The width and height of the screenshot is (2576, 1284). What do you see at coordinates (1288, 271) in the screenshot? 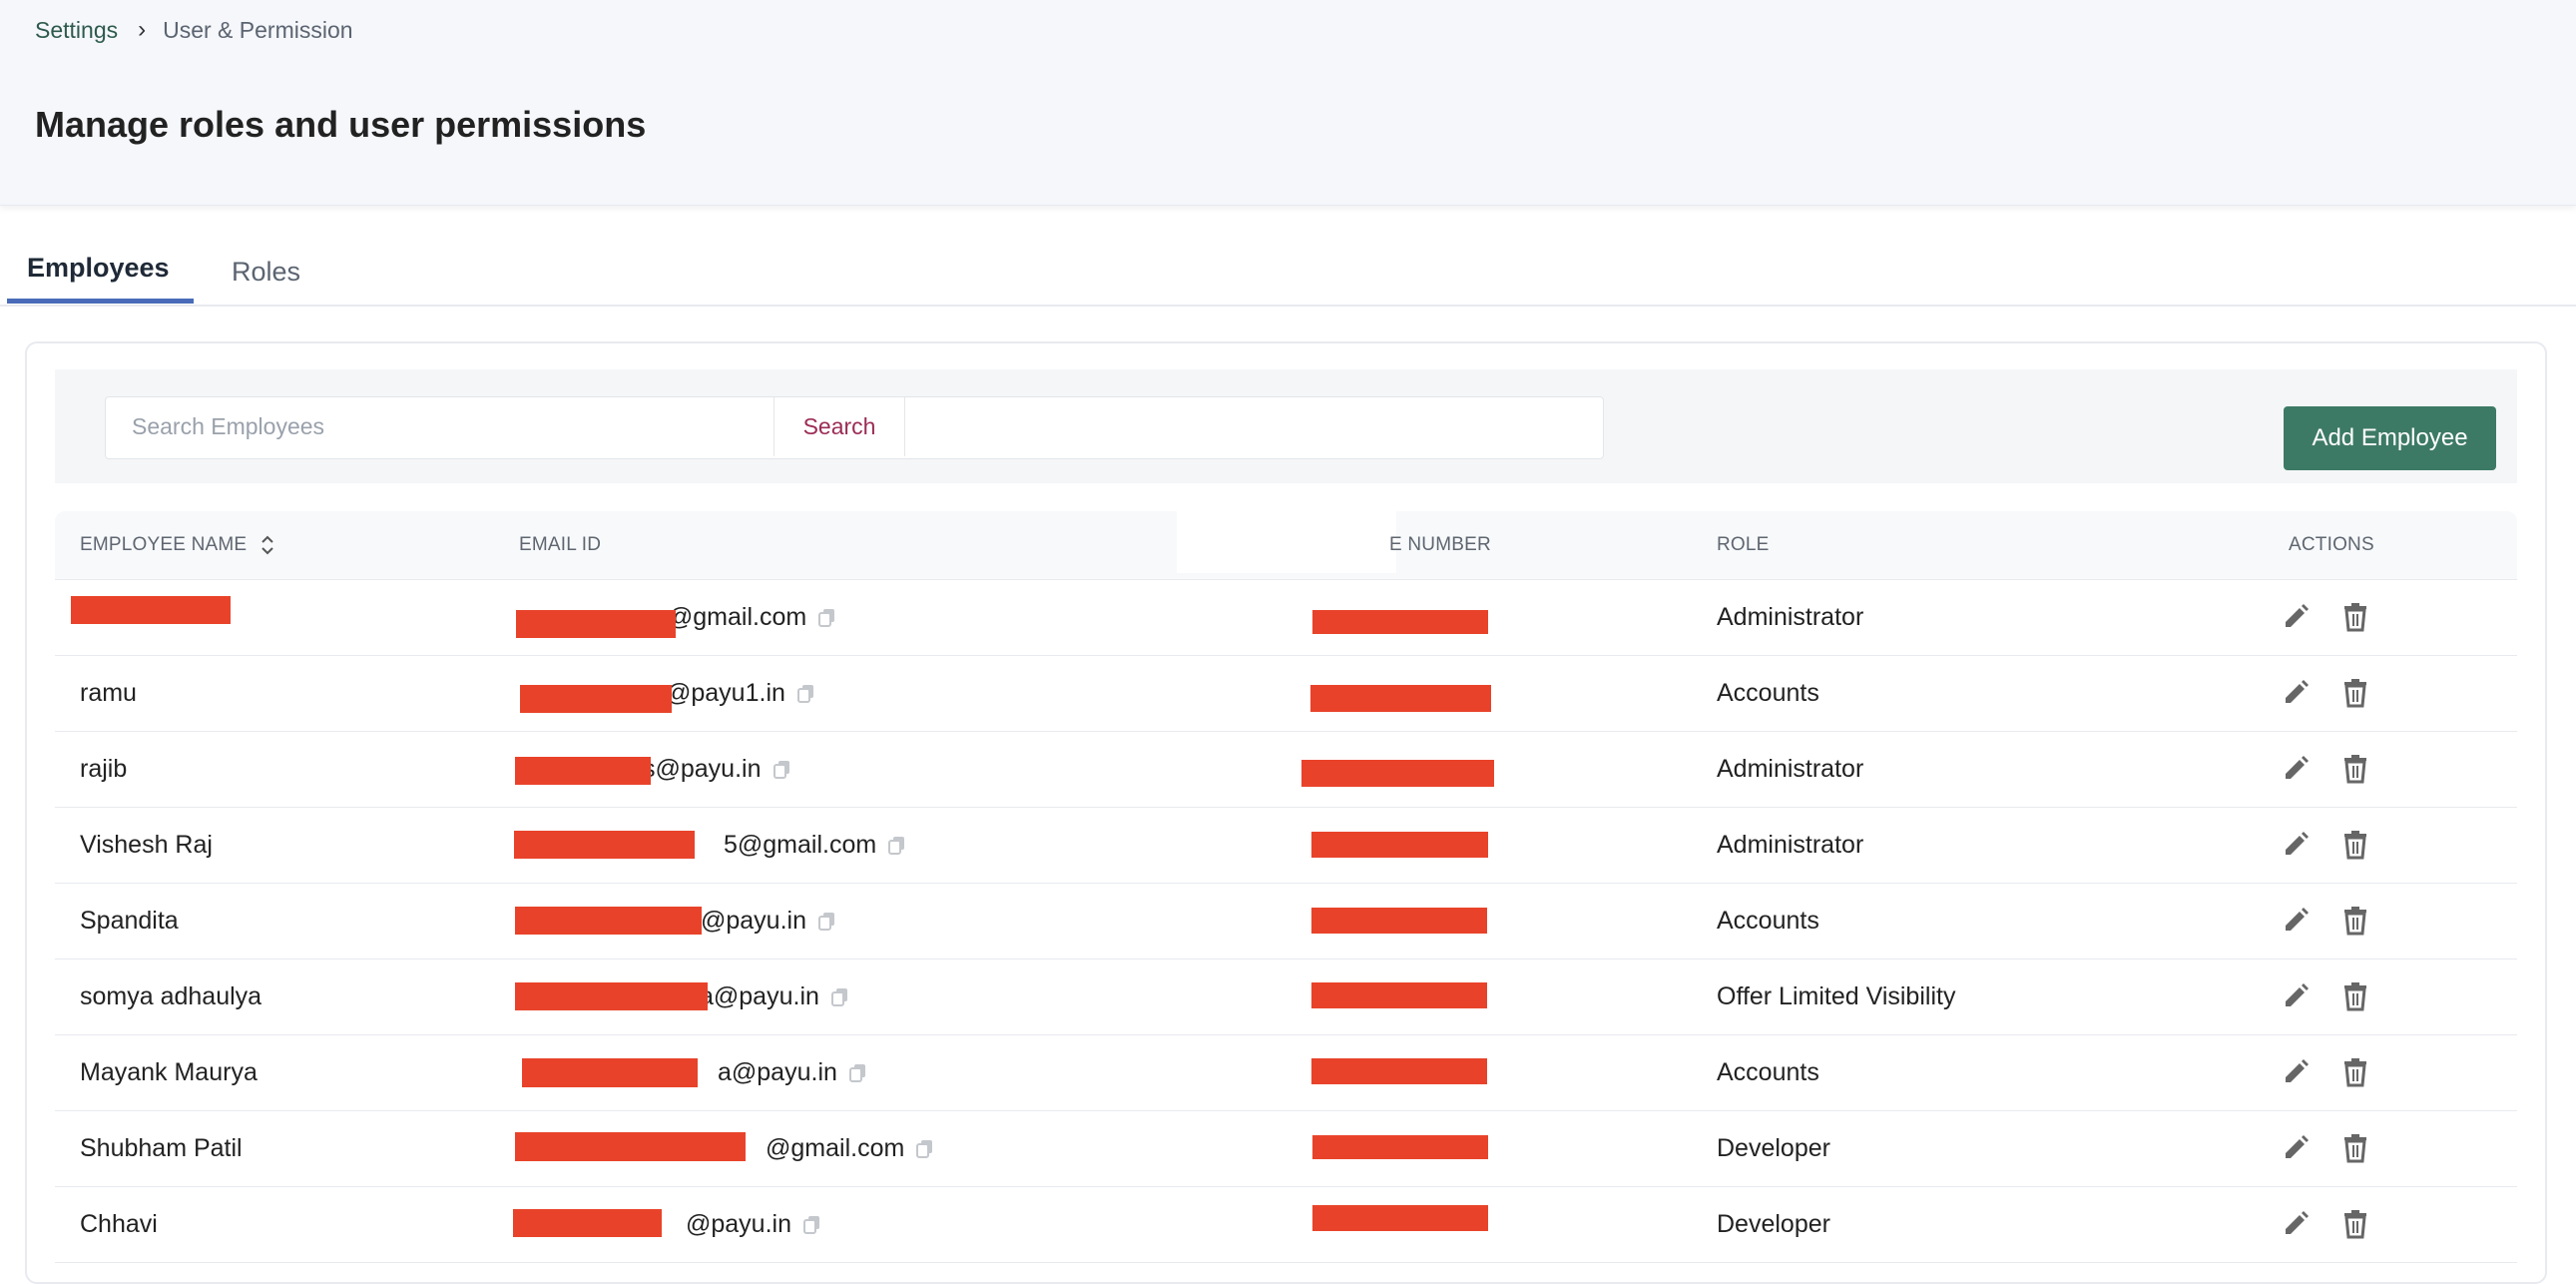
I see `tab-bar: Employees Roles` at bounding box center [1288, 271].